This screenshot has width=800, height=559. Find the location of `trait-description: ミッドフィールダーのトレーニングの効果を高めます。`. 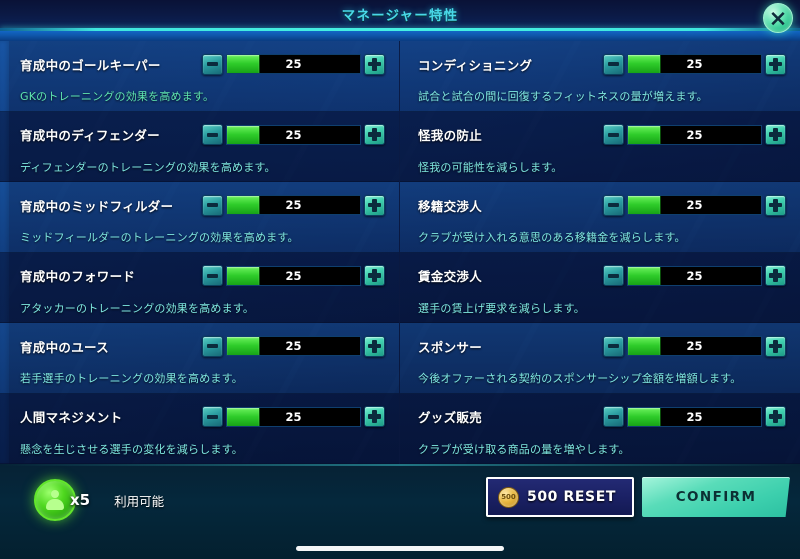

trait-description: ミッドフィールダーのトレーニングの効果を高めます。 is located at coordinates (159, 237).